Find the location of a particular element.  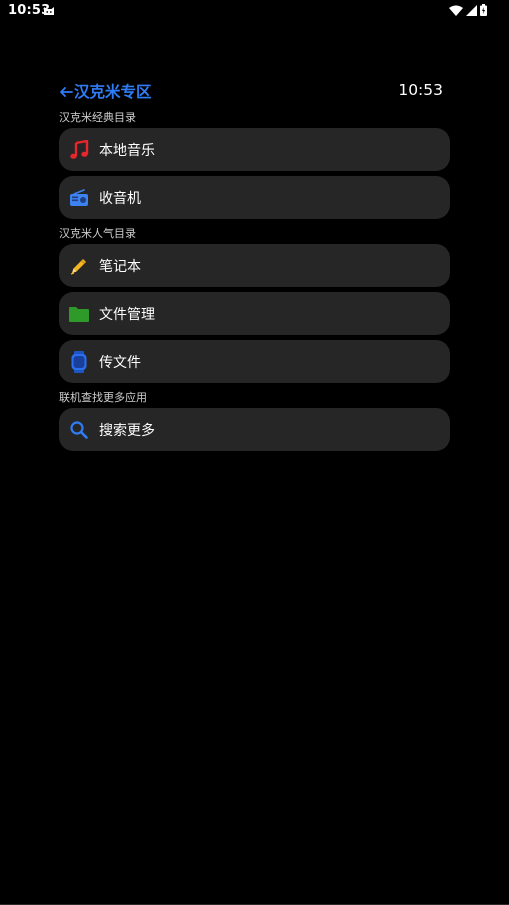

list-item-local-music: 本地音乐 is located at coordinates (254, 149).